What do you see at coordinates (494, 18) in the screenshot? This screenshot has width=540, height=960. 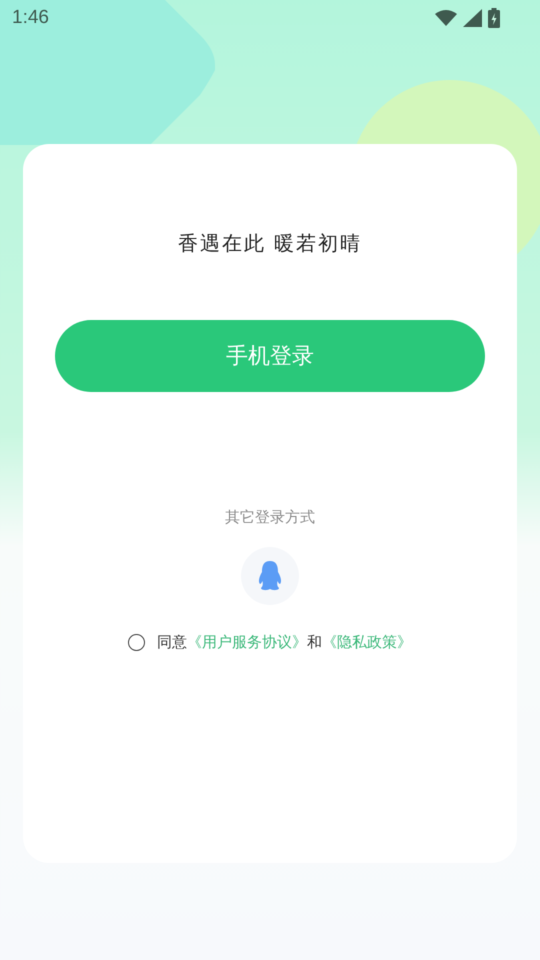 I see `battery-icon` at bounding box center [494, 18].